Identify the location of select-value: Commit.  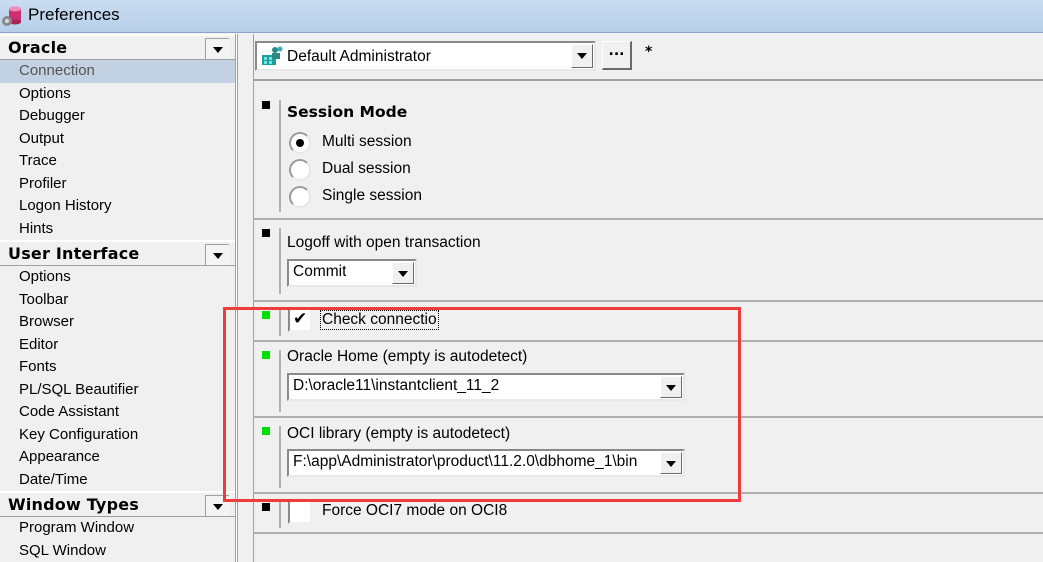
(320, 271).